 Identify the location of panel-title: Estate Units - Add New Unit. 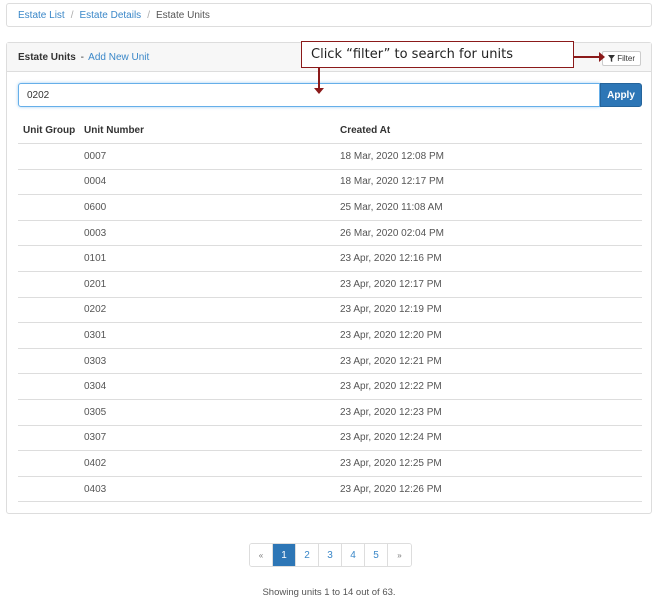
(83, 57).